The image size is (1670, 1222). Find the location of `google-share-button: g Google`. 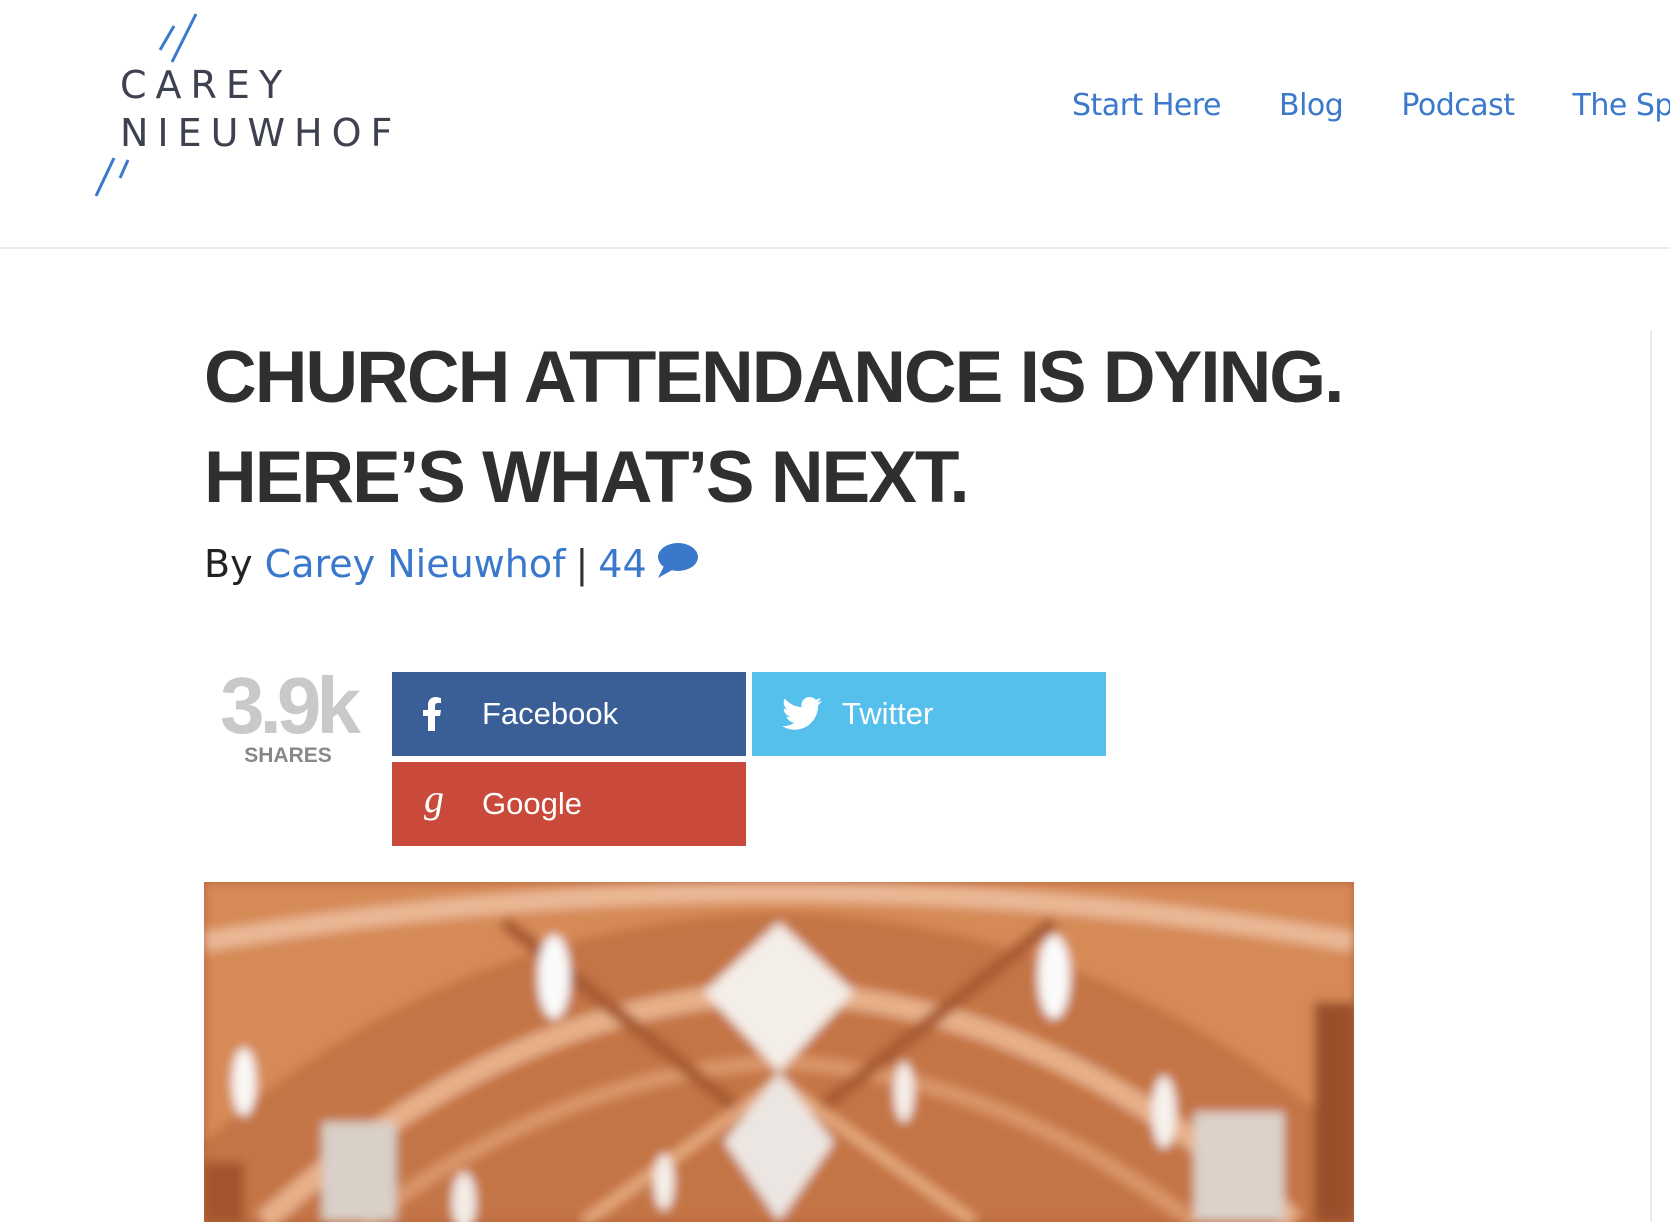

google-share-button: g Google is located at coordinates (569, 804).